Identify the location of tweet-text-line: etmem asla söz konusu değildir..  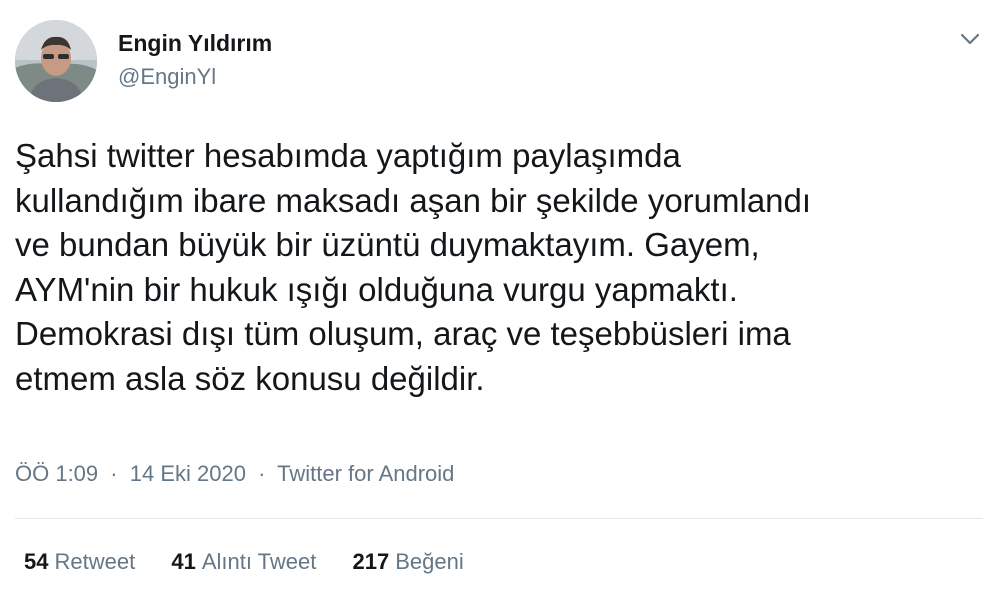
(250, 378).